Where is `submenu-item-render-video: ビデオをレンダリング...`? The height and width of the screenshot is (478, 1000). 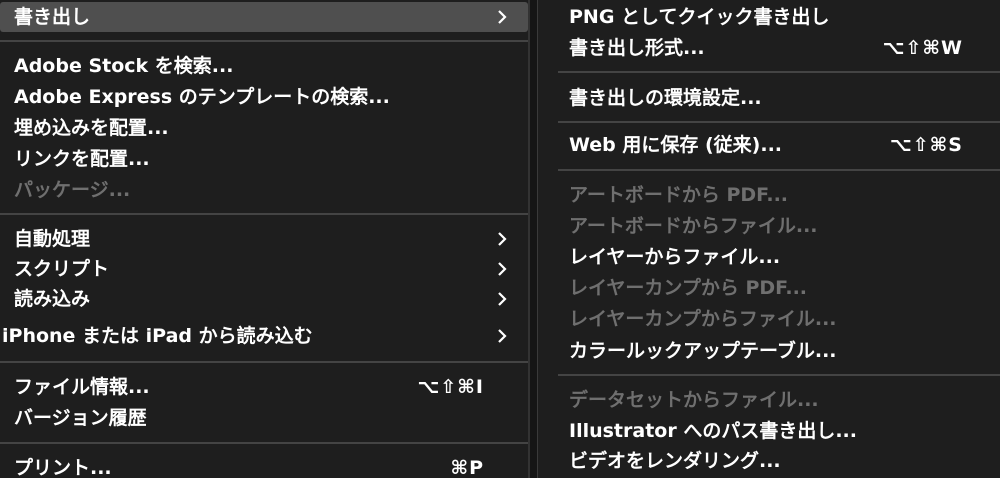 submenu-item-render-video: ビデオをレンダリング... is located at coordinates (769, 461).